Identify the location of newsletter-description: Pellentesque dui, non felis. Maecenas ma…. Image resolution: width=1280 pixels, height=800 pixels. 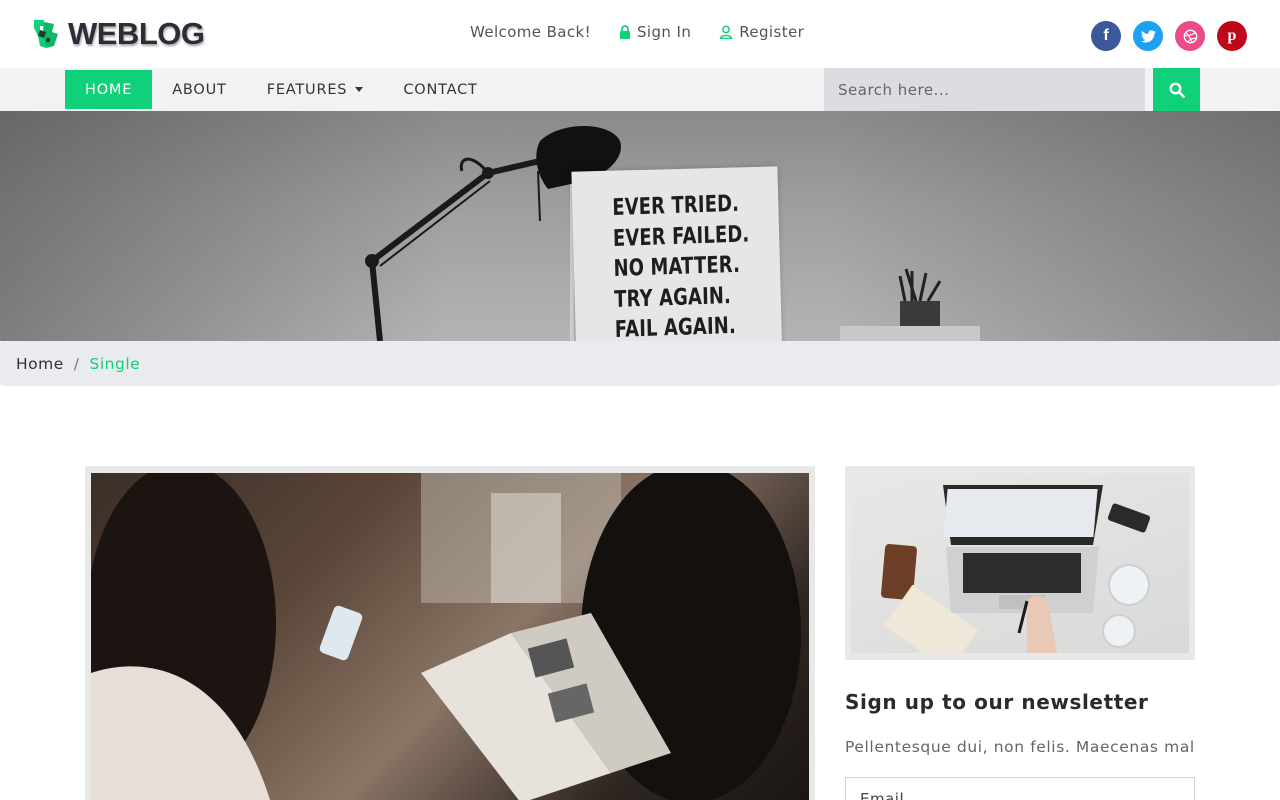
(1020, 747).